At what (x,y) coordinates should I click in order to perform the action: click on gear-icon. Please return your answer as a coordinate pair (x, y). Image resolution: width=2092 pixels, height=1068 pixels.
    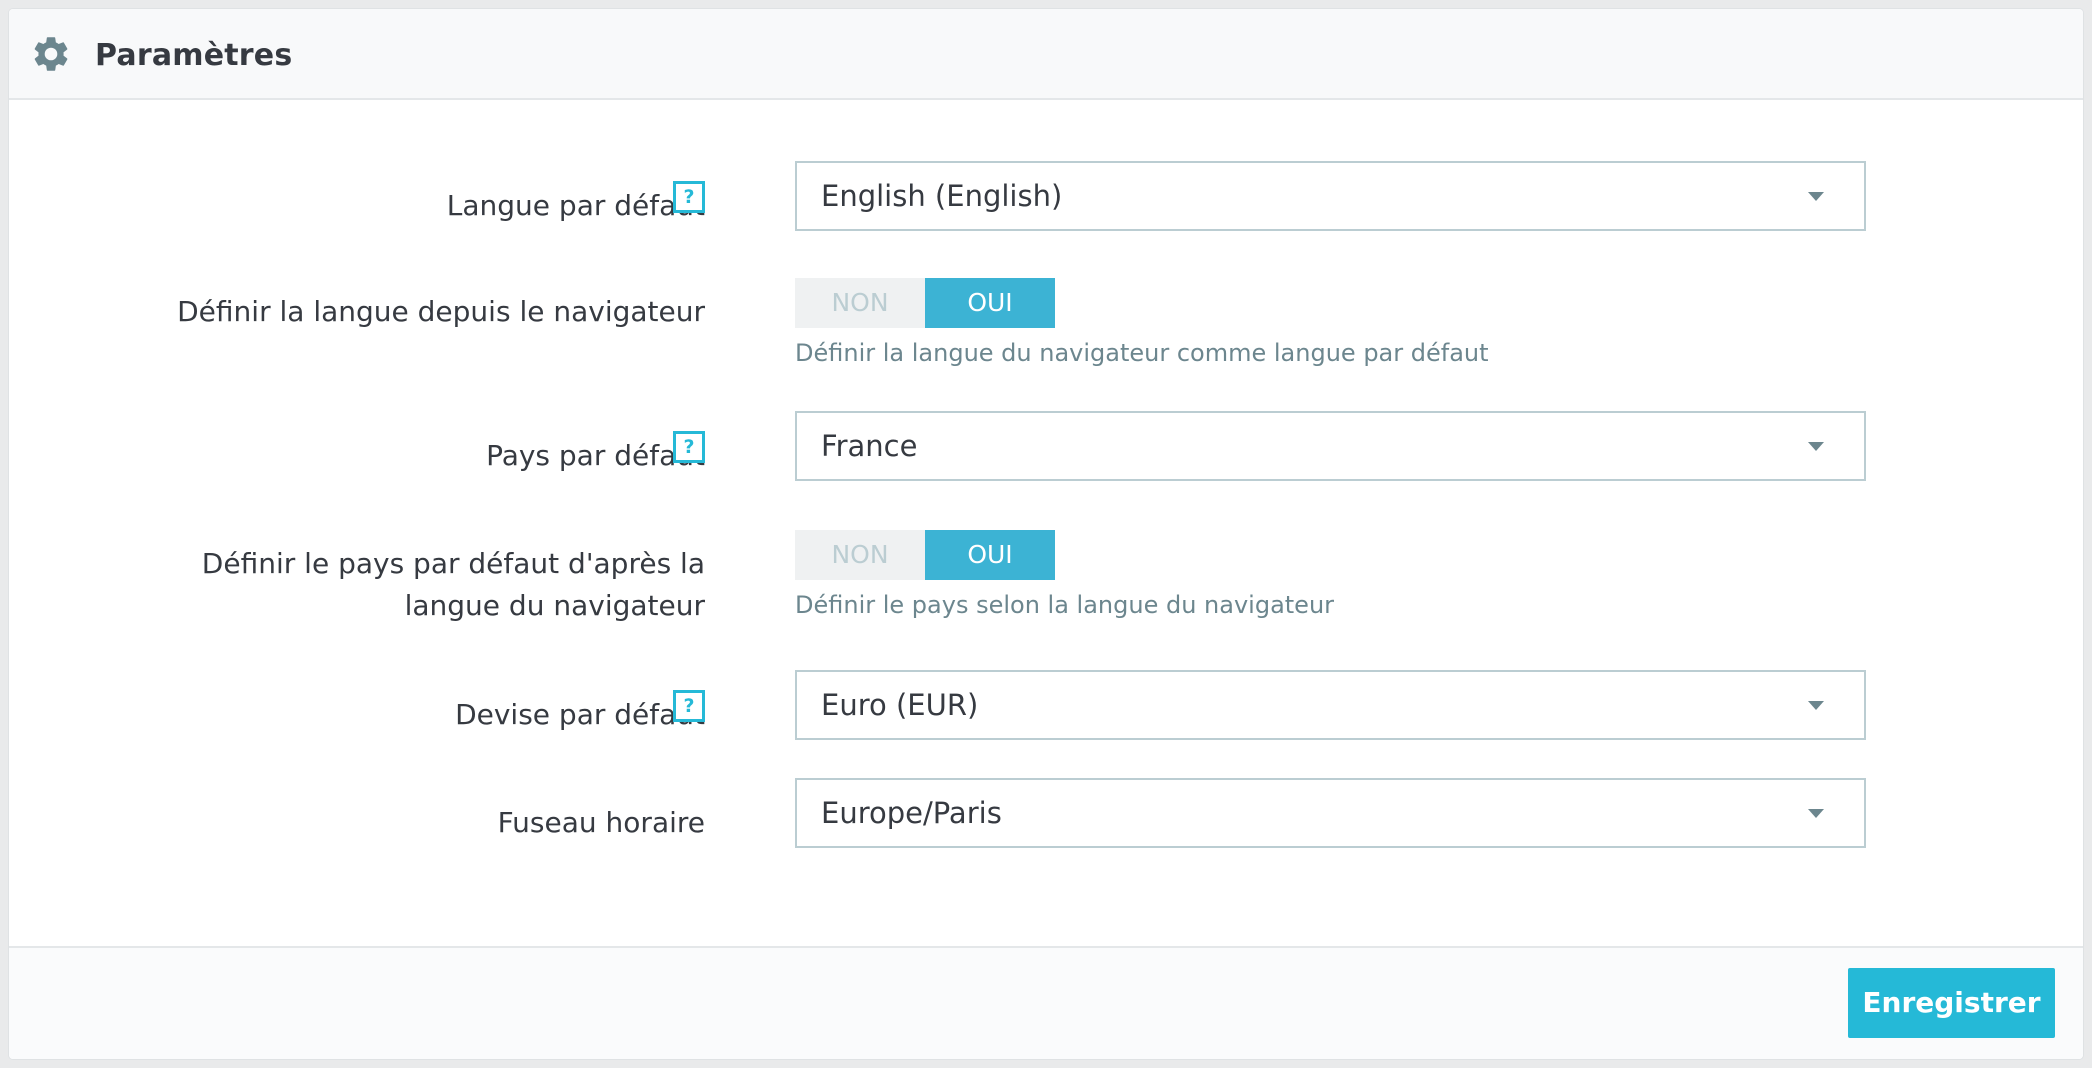
    Looking at the image, I should click on (51, 54).